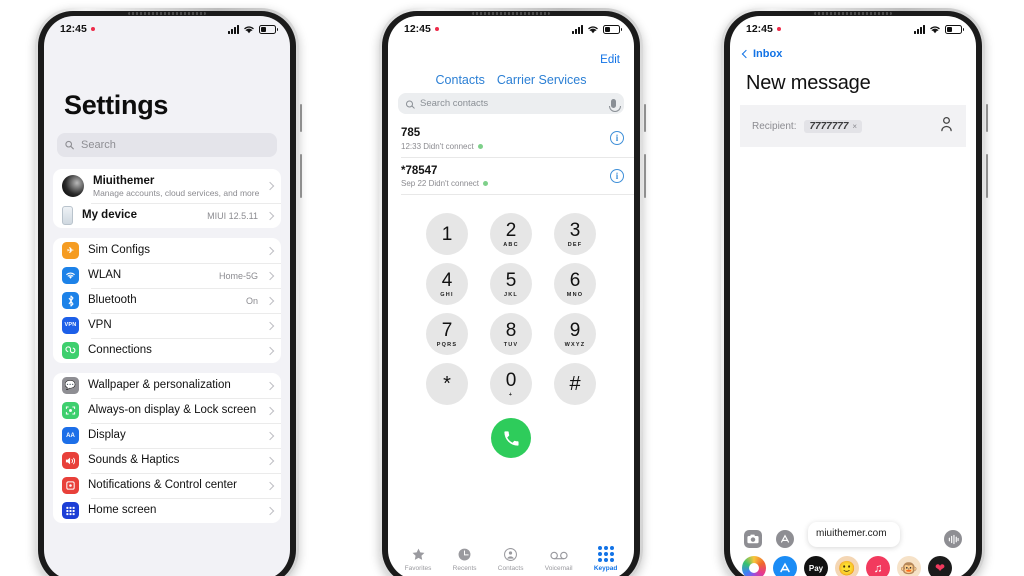 The width and height of the screenshot is (1024, 576). Describe the element at coordinates (70, 350) in the screenshot. I see `connections-icon` at that location.